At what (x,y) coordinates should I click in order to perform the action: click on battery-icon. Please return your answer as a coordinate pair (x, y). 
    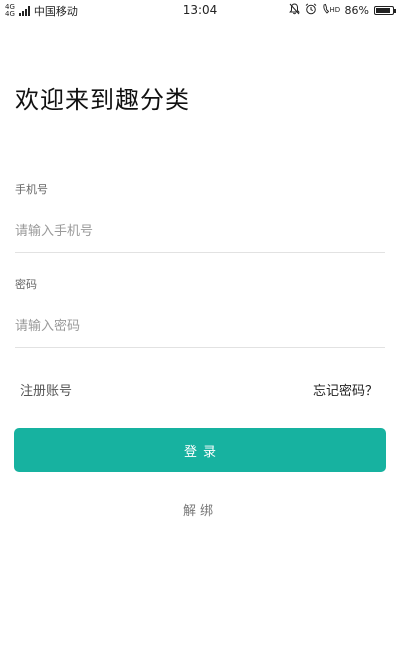
    Looking at the image, I should click on (385, 10).